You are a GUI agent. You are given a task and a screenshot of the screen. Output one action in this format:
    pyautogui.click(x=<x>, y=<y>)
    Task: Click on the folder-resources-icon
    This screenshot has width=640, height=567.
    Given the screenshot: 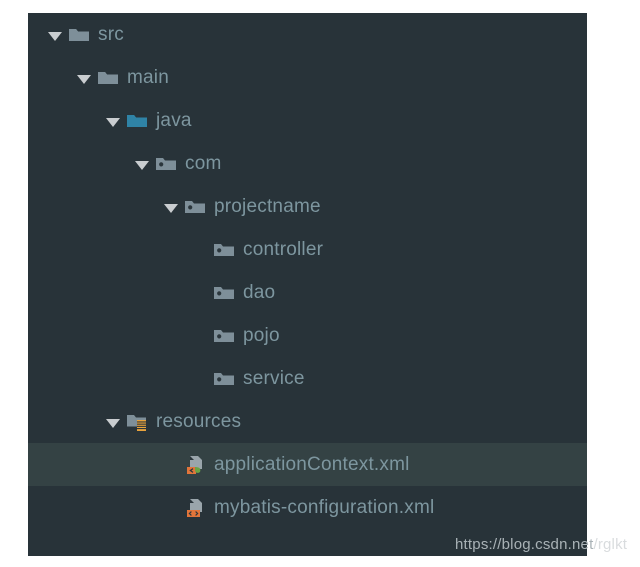 What is the action you would take?
    pyautogui.click(x=137, y=422)
    